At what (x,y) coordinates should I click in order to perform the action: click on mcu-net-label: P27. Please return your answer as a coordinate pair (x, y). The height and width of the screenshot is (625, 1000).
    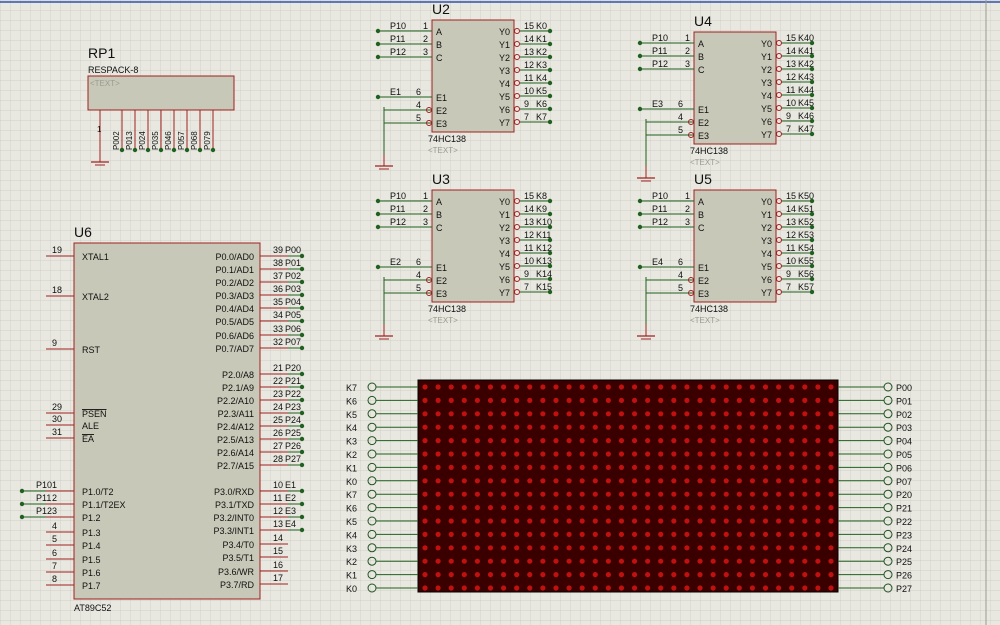
    Looking at the image, I should click on (293, 459).